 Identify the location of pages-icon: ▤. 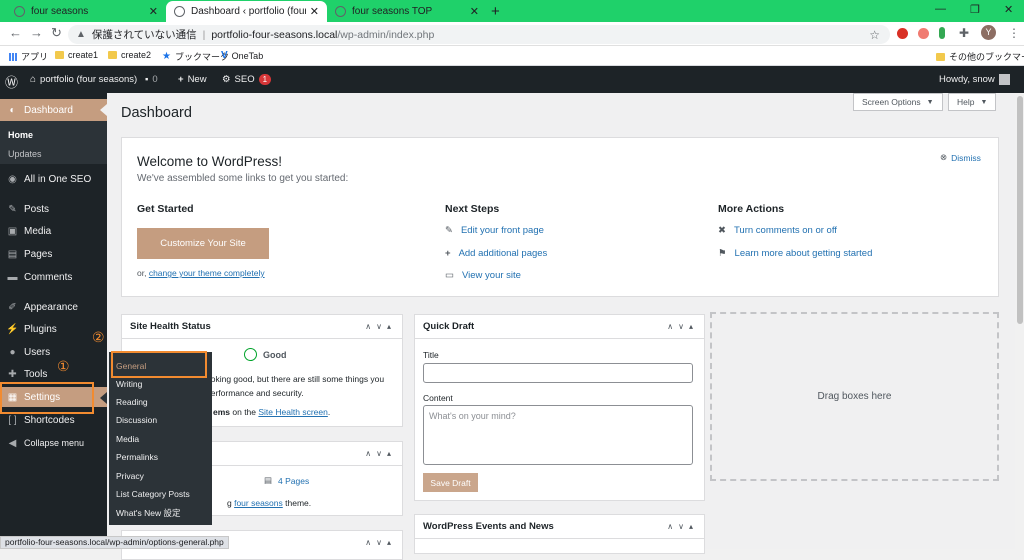
(268, 480).